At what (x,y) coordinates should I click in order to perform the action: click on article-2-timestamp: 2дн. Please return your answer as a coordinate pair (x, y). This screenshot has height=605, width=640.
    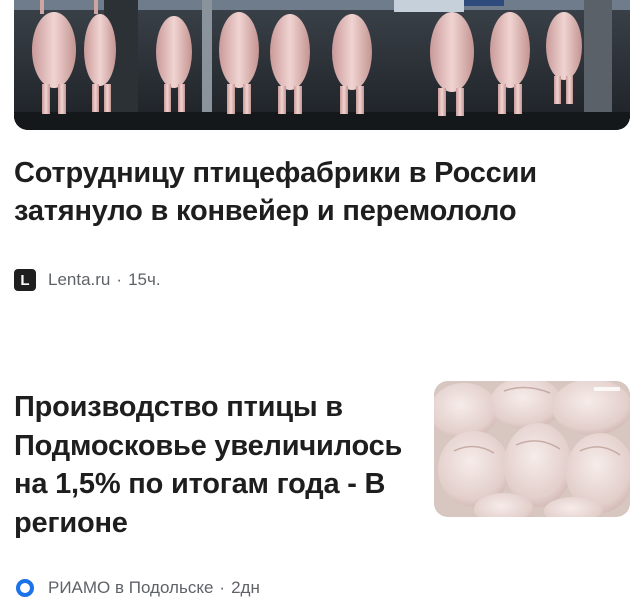
    Looking at the image, I should click on (245, 587).